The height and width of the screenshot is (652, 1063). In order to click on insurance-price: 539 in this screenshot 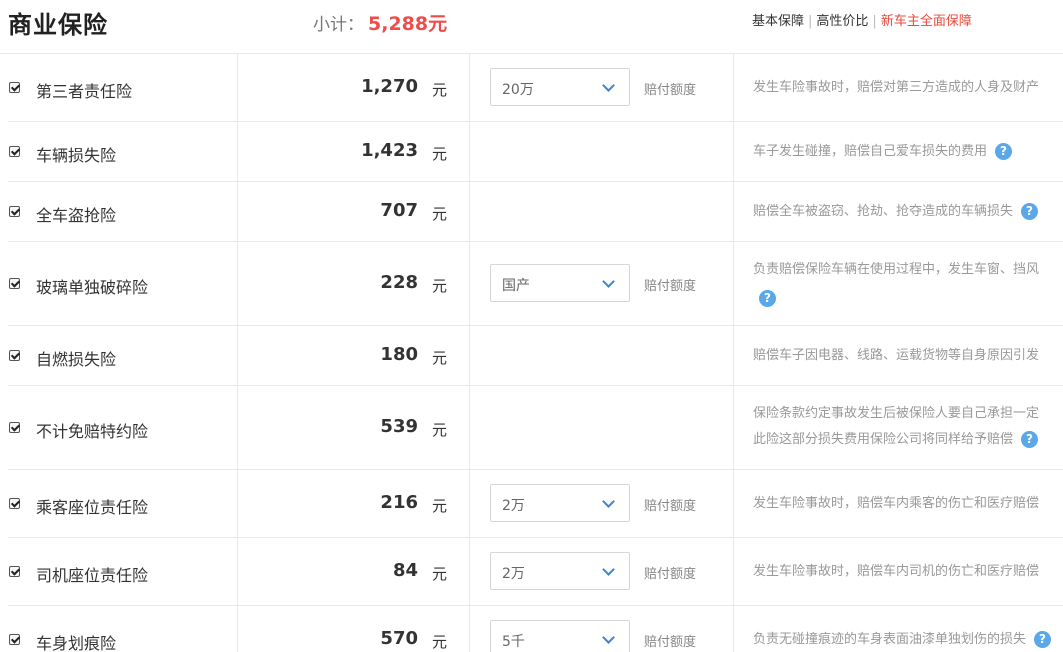, I will do `click(399, 426)`.